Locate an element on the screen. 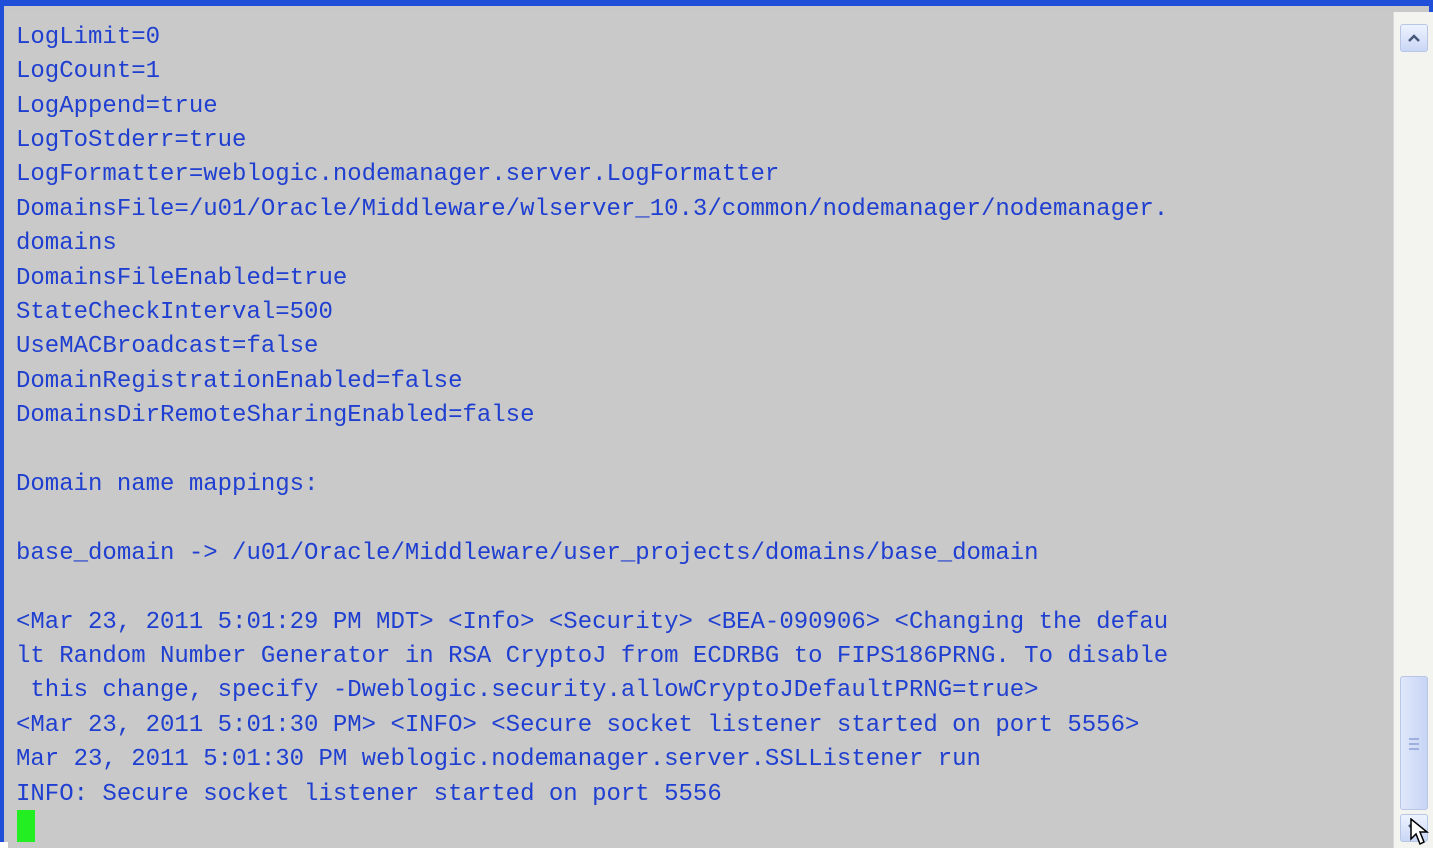 This screenshot has height=848, width=1433. terminal-line: LogToStderr=true is located at coordinates (131, 140).